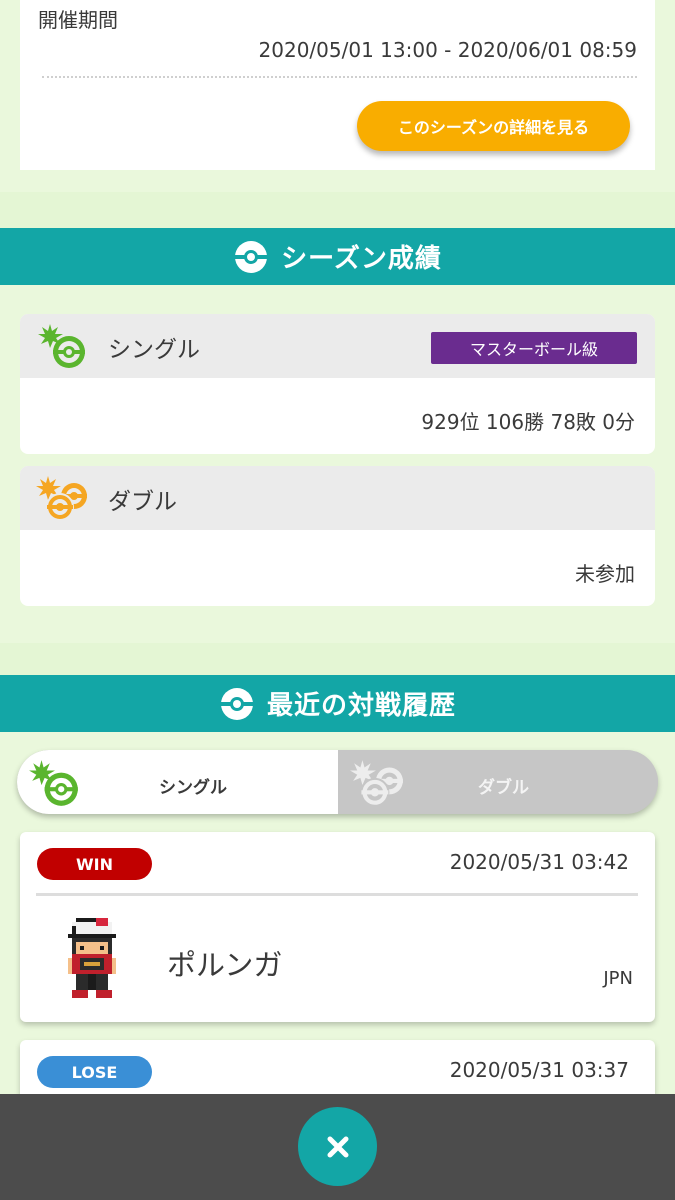 The width and height of the screenshot is (675, 1200). What do you see at coordinates (225, 965) in the screenshot?
I see `opponent-name: ポルンガ` at bounding box center [225, 965].